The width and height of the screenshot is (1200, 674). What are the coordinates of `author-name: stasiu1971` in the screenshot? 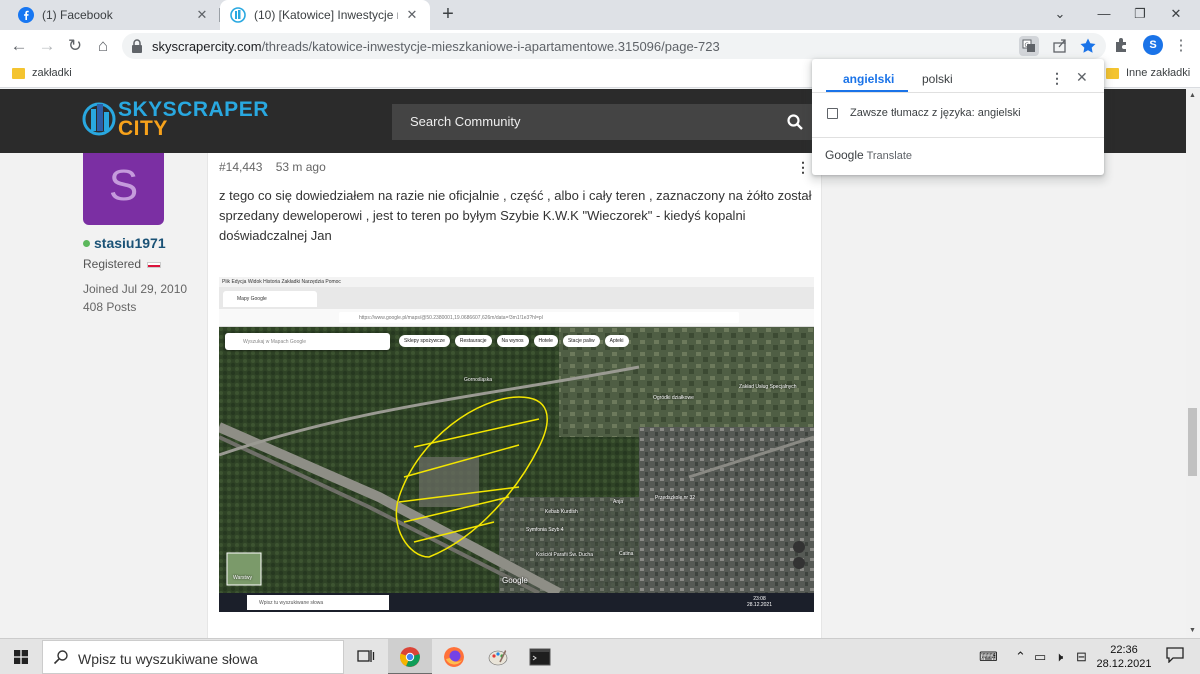 It's located at (130, 243).